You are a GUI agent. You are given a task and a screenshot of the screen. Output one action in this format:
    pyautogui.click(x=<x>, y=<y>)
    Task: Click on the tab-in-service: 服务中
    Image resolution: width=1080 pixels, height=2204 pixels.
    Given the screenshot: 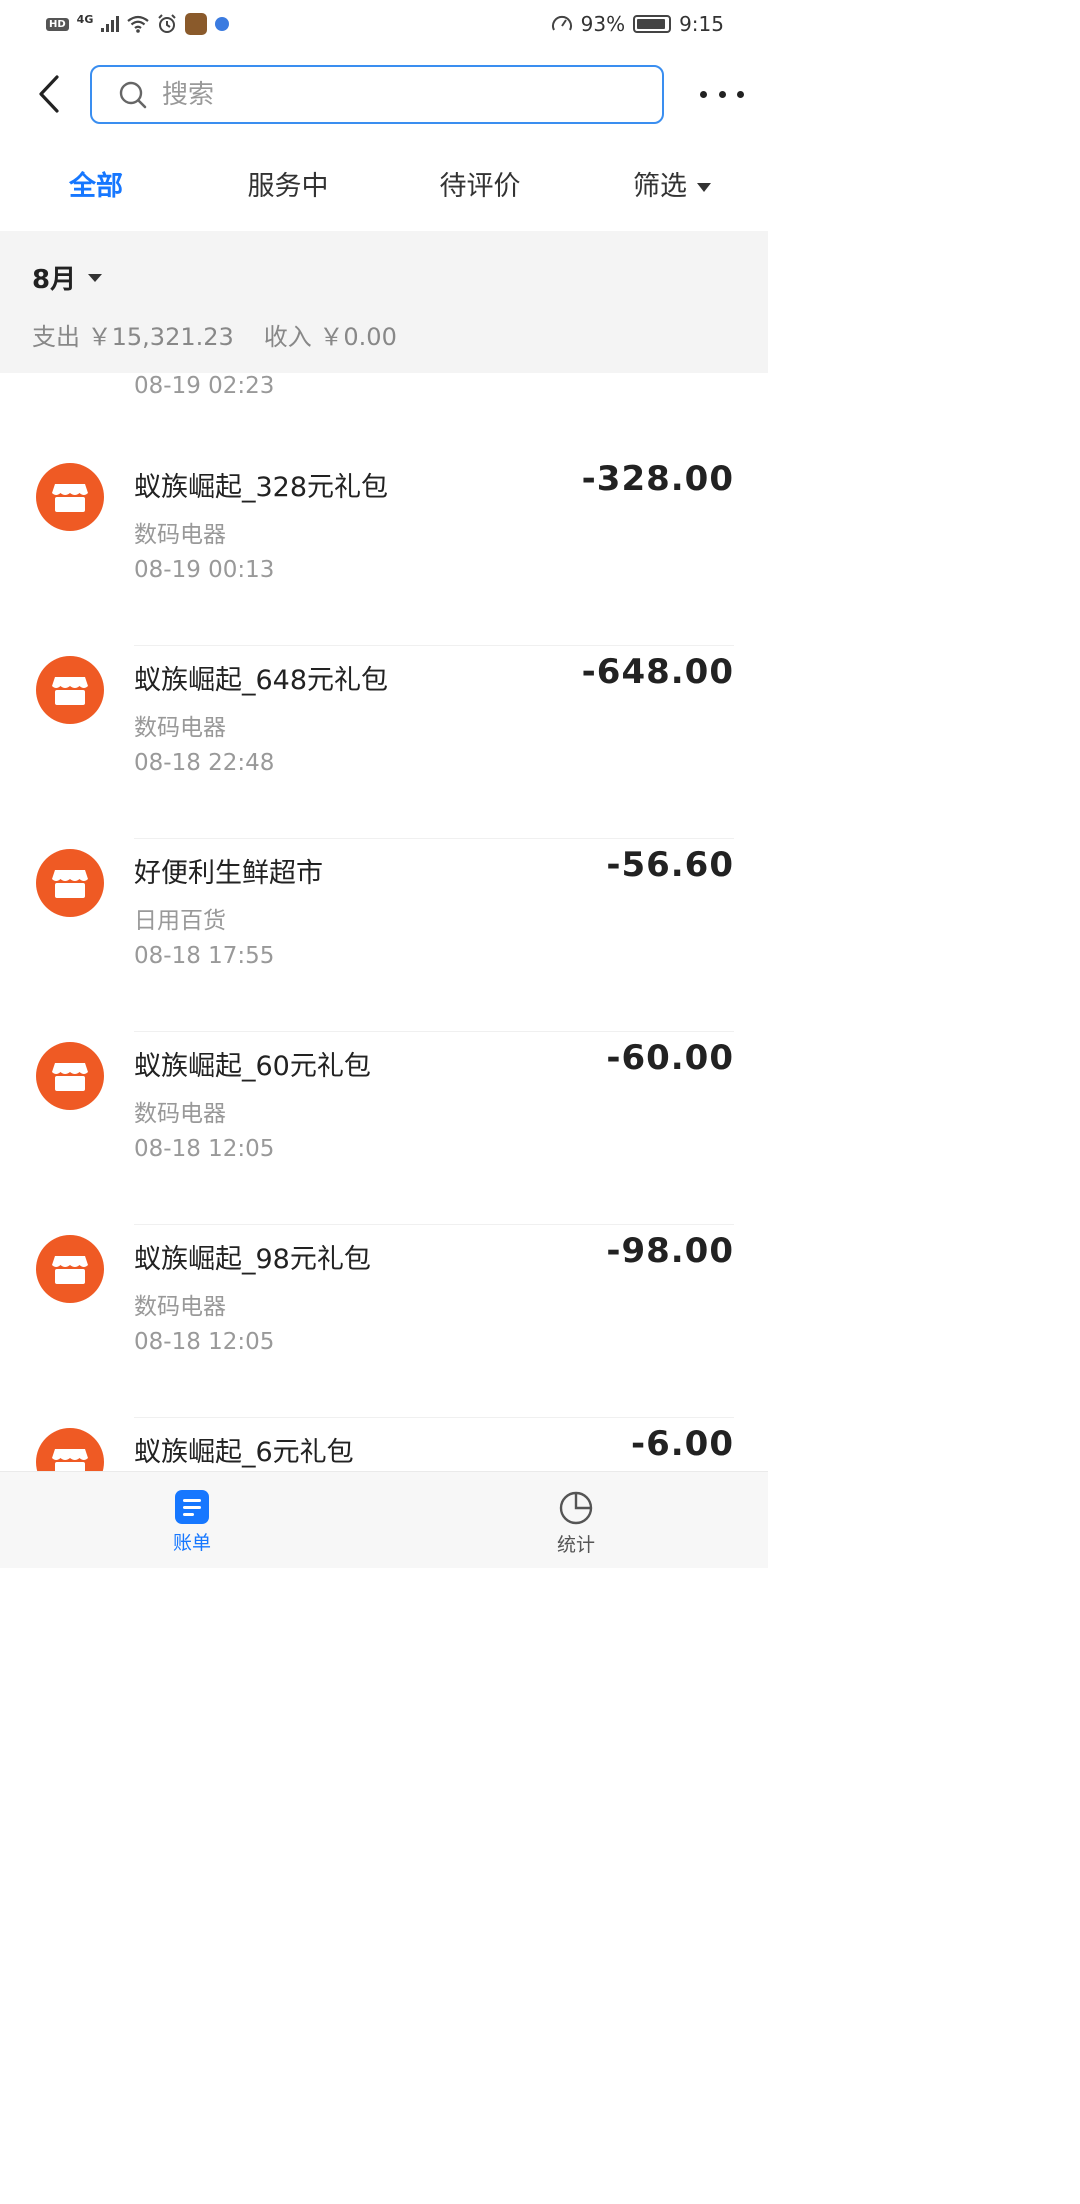 What is the action you would take?
    pyautogui.click(x=288, y=187)
    